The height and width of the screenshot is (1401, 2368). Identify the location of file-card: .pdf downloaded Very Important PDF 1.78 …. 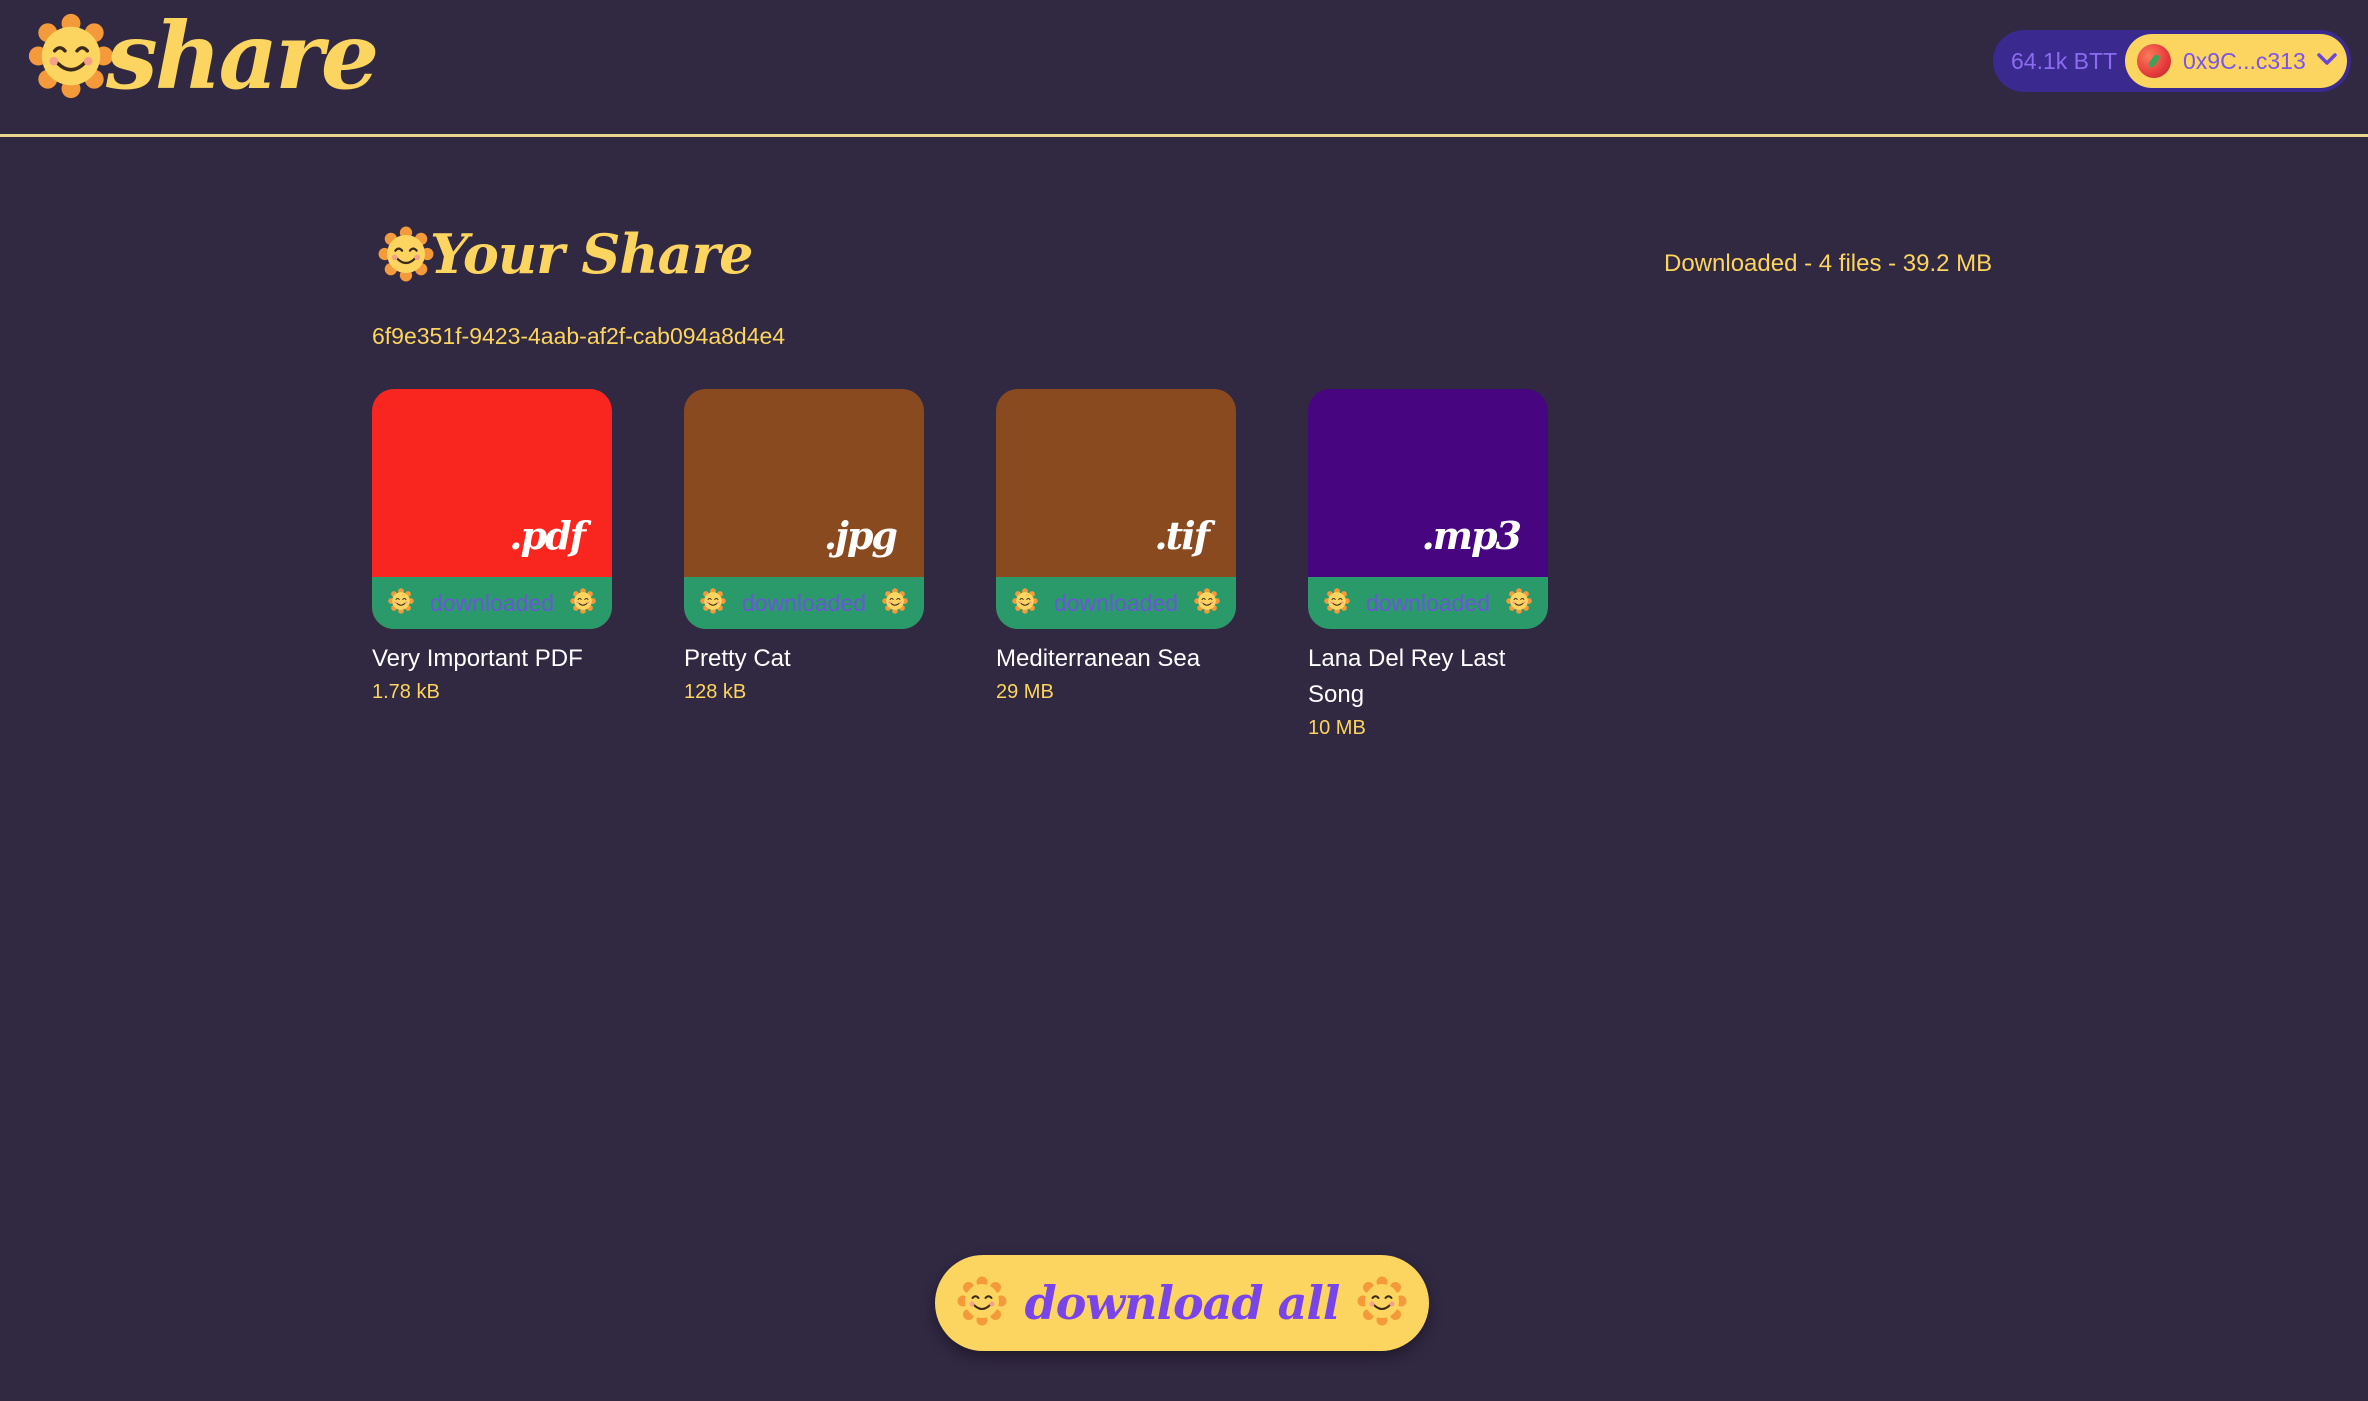
(492, 546).